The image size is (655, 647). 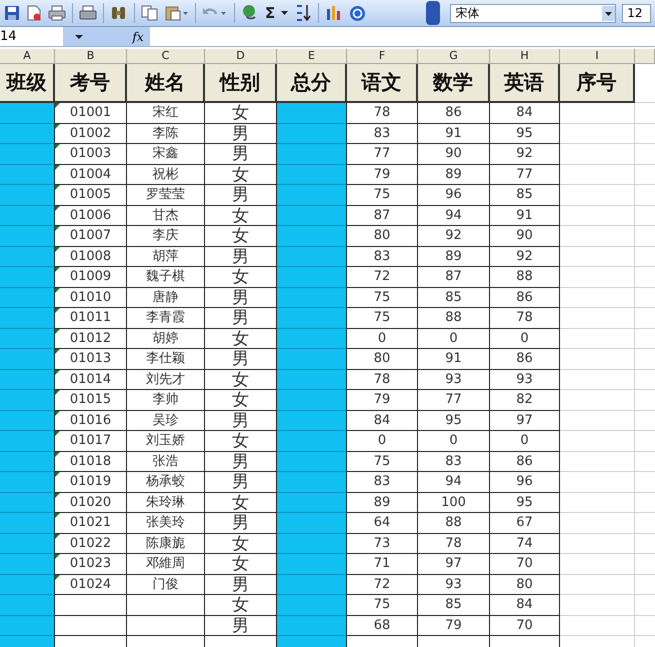 What do you see at coordinates (454, 174) in the screenshot?
I see `table-cell: 89` at bounding box center [454, 174].